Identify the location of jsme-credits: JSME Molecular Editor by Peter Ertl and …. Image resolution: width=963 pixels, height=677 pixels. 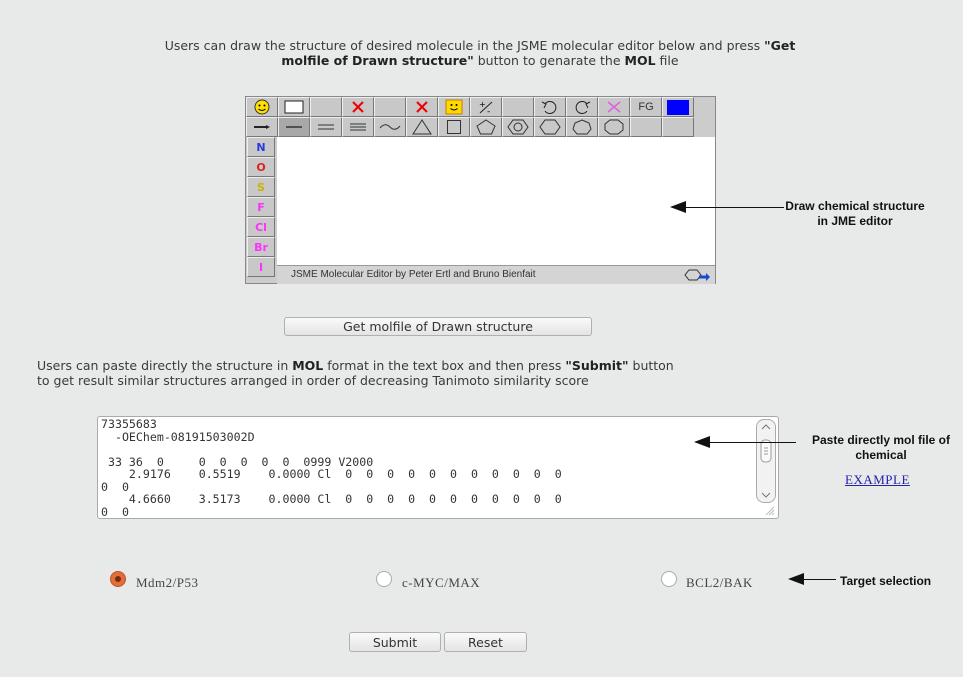
(413, 274).